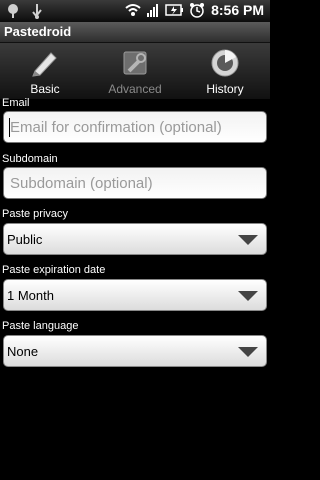 The height and width of the screenshot is (480, 320). What do you see at coordinates (30, 159) in the screenshot?
I see `subdomain-label: Subdomain` at bounding box center [30, 159].